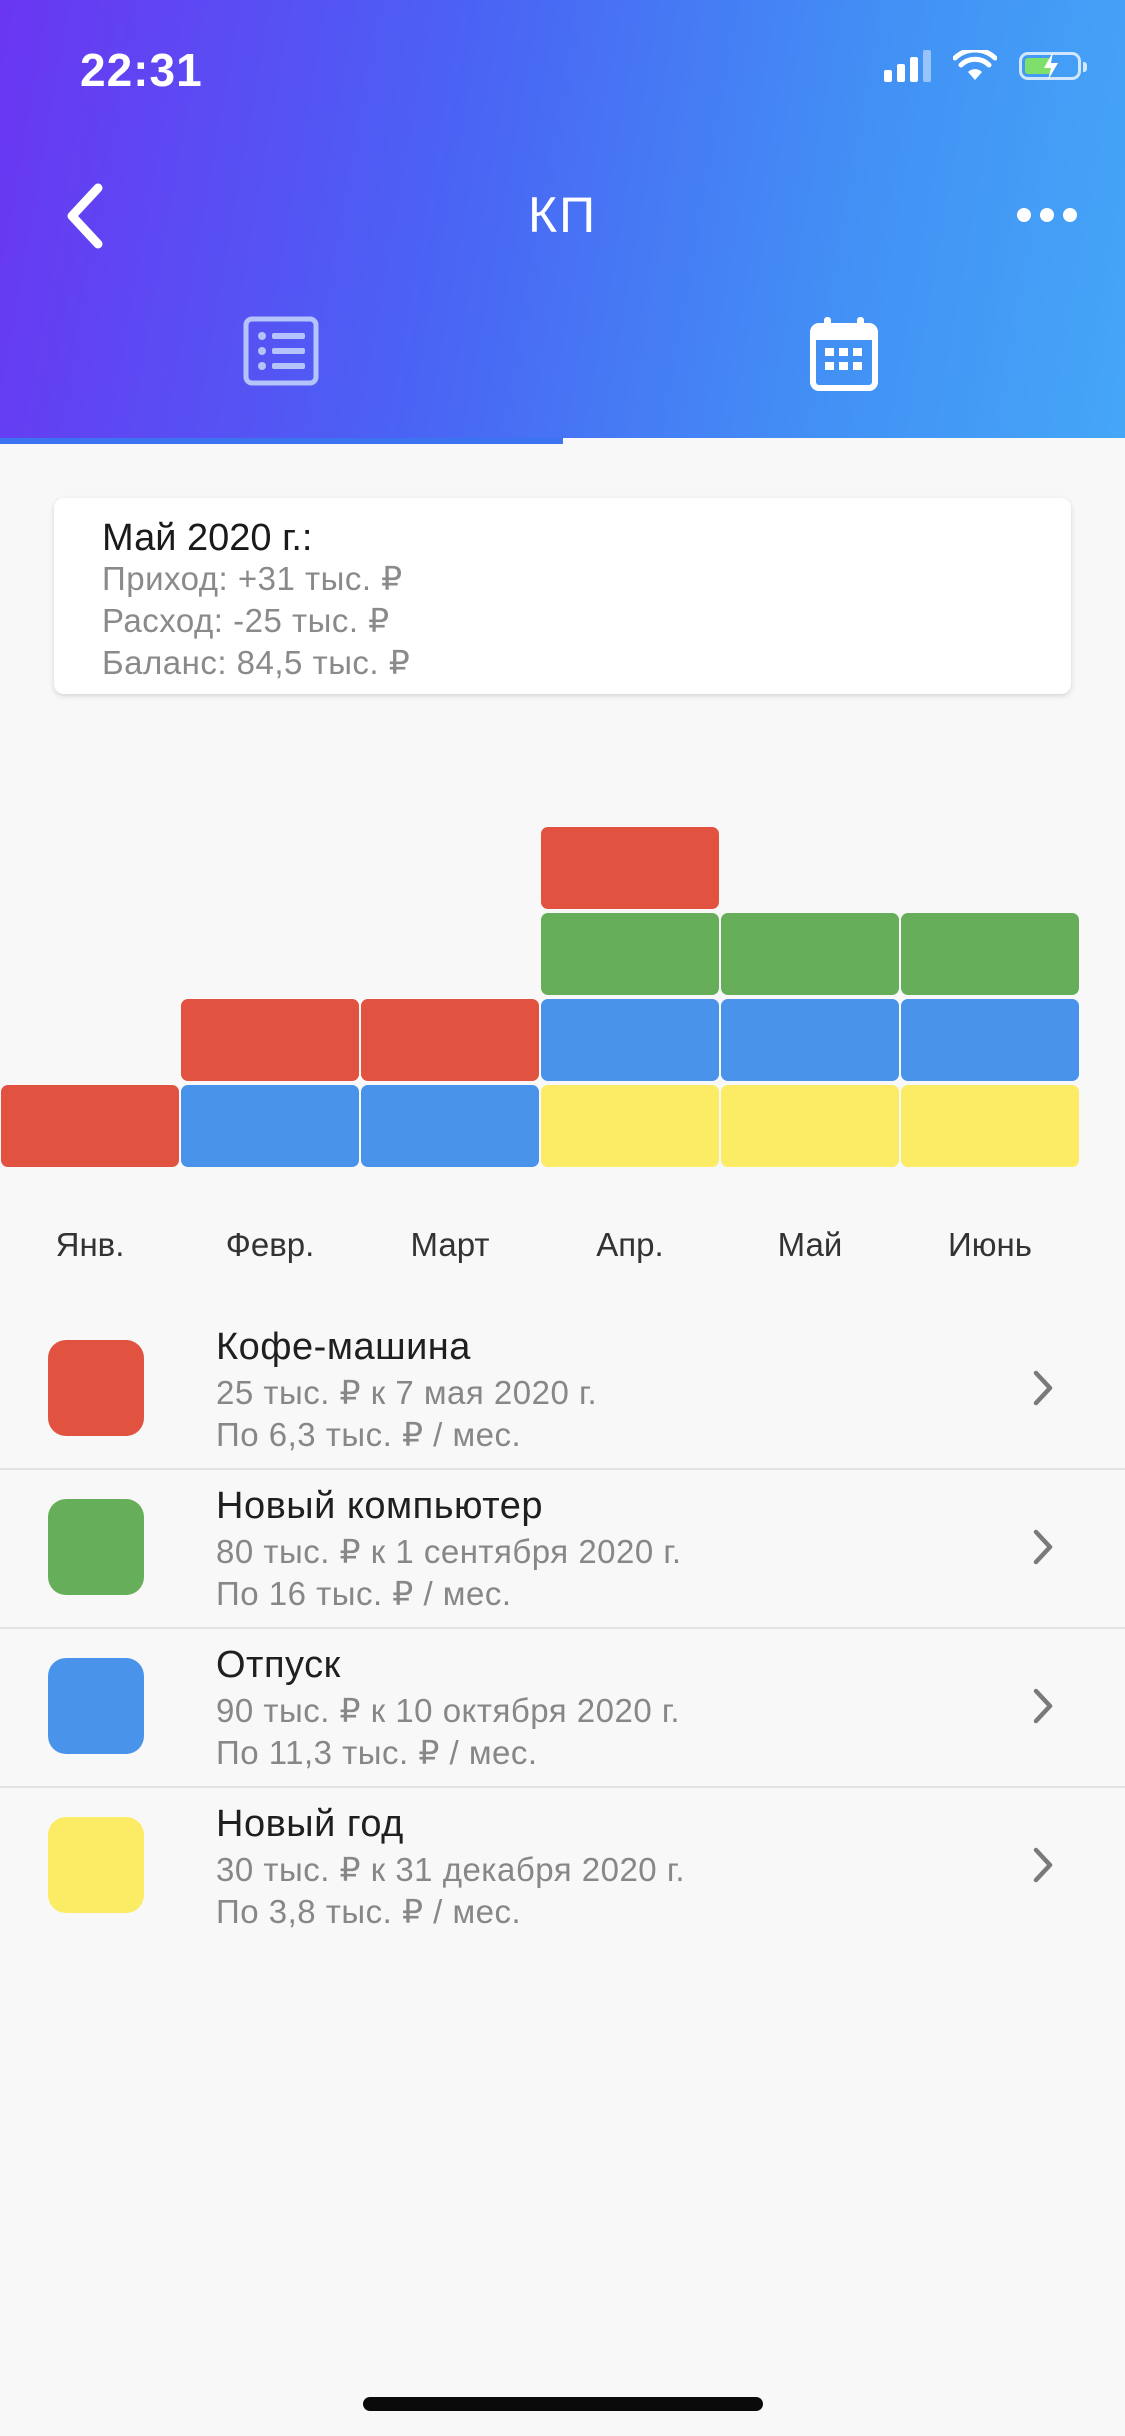  What do you see at coordinates (844, 441) in the screenshot?
I see `tab-indicator-active` at bounding box center [844, 441].